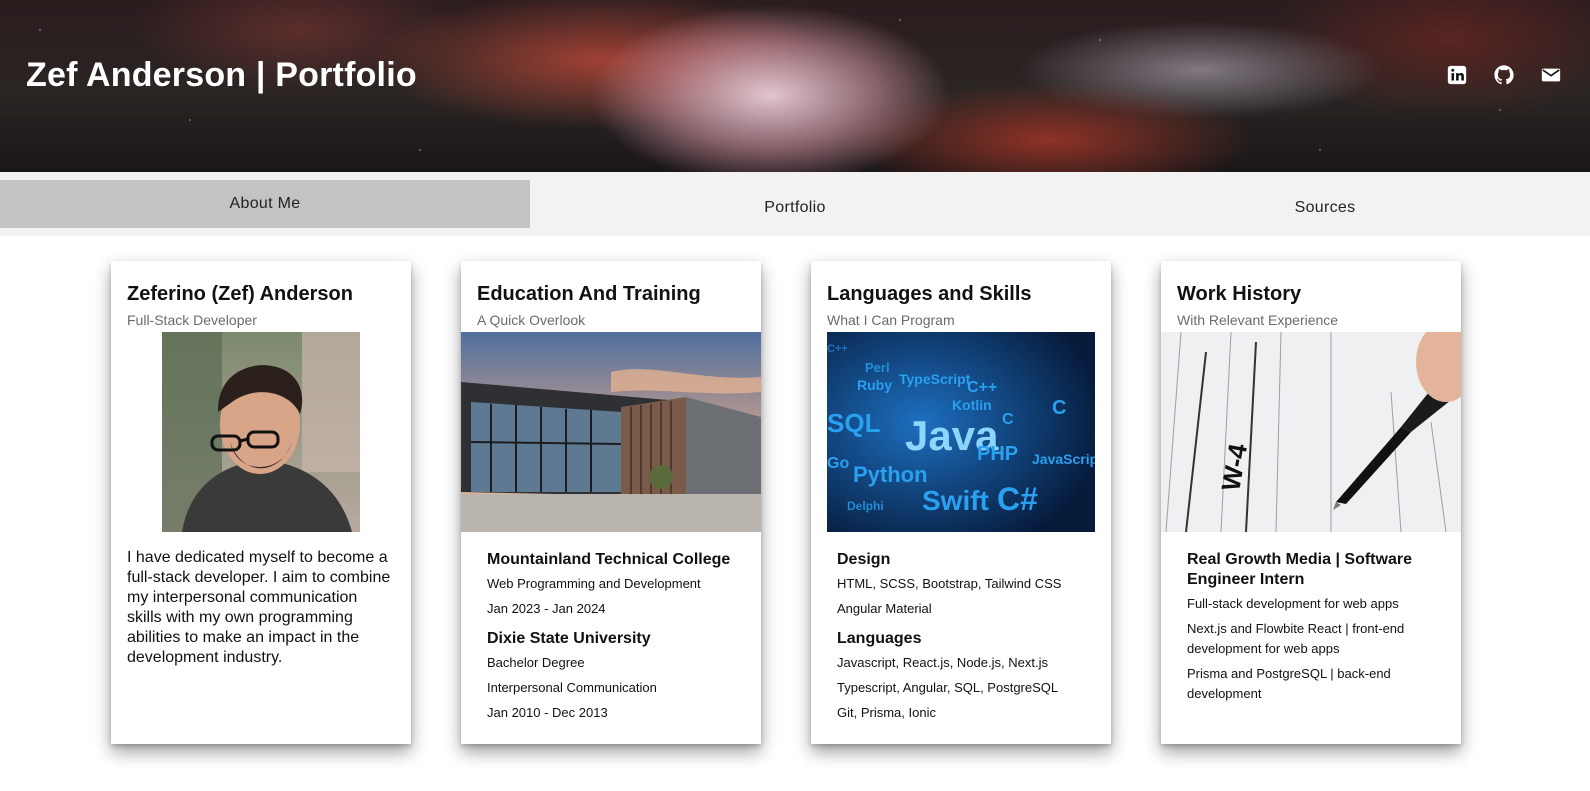  I want to click on tab-sources: Sources, so click(1325, 208).